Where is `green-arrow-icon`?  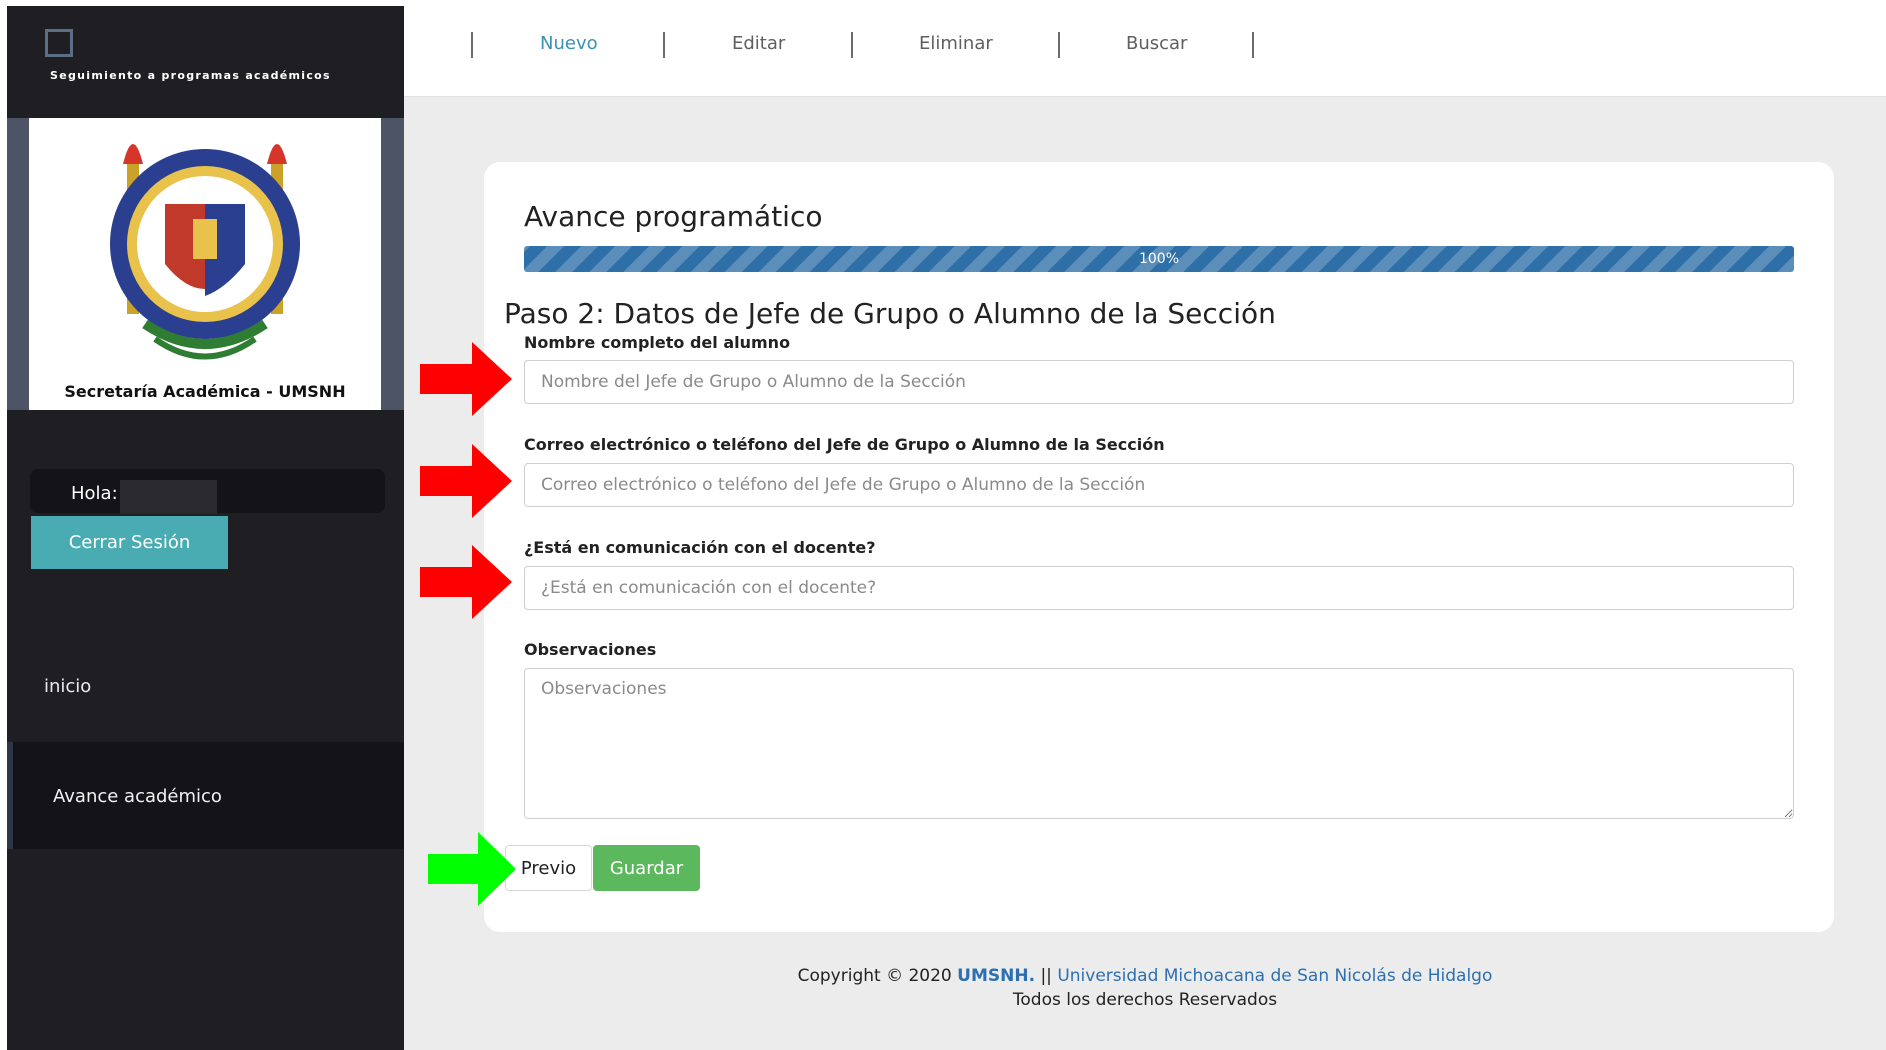
green-arrow-icon is located at coordinates (472, 869).